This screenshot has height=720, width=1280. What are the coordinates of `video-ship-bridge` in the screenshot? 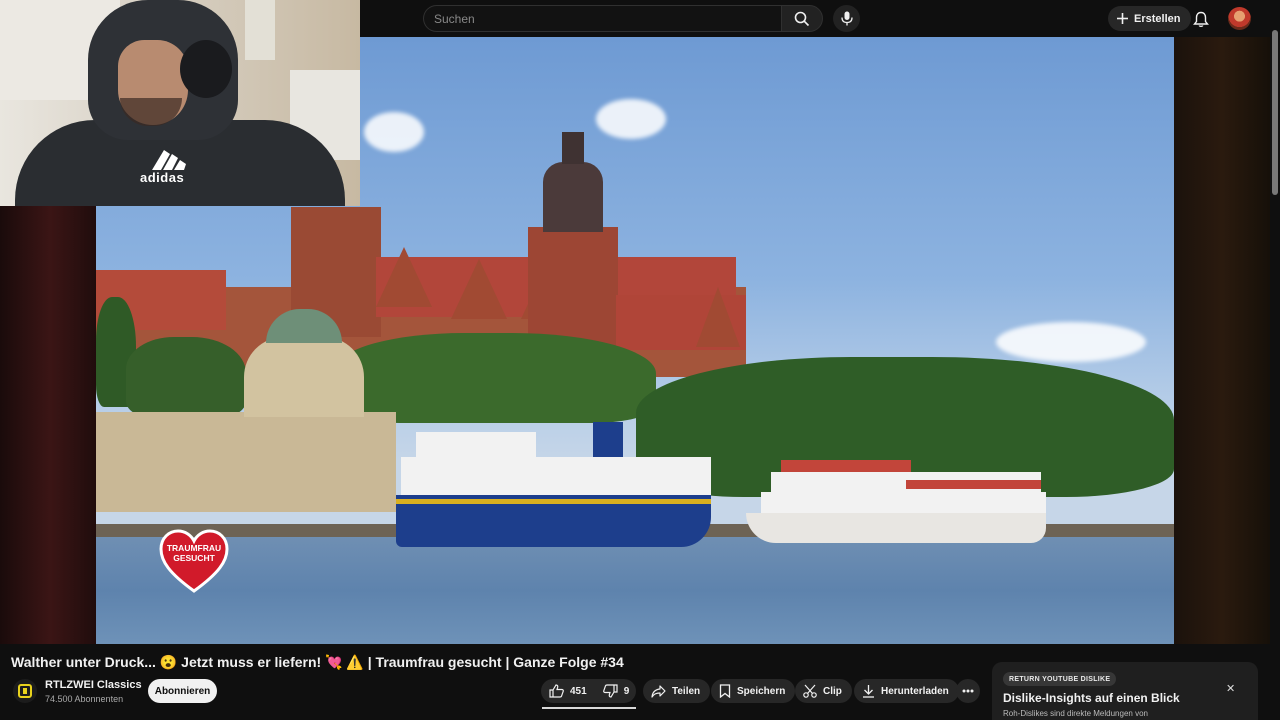 It's located at (476, 447).